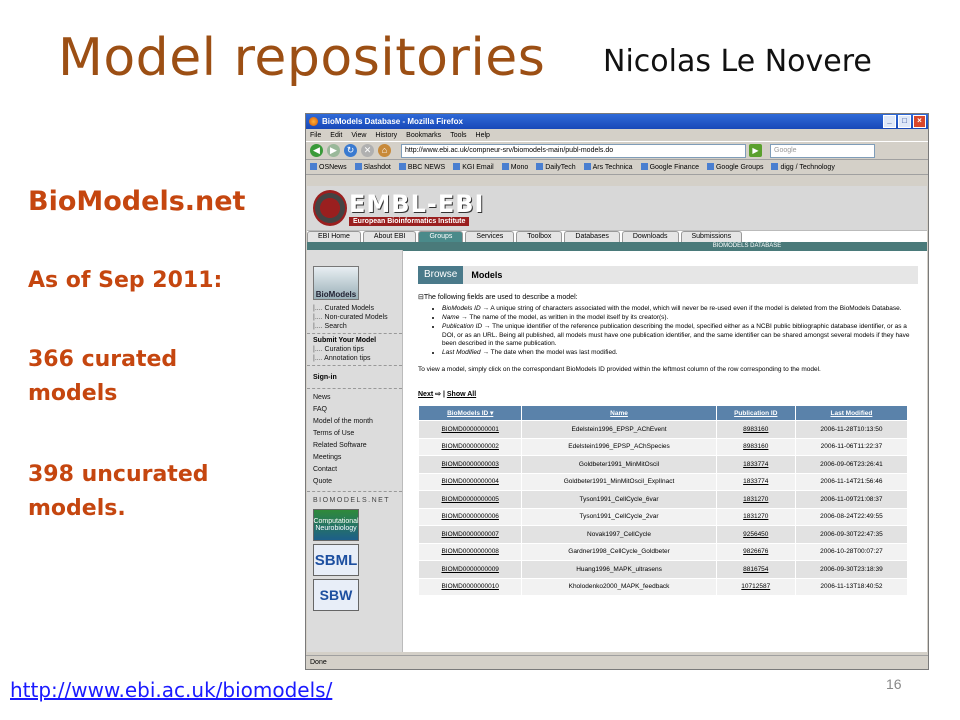 Image resolution: width=960 pixels, height=720 pixels. What do you see at coordinates (358, 135) in the screenshot?
I see `menu-view: View` at bounding box center [358, 135].